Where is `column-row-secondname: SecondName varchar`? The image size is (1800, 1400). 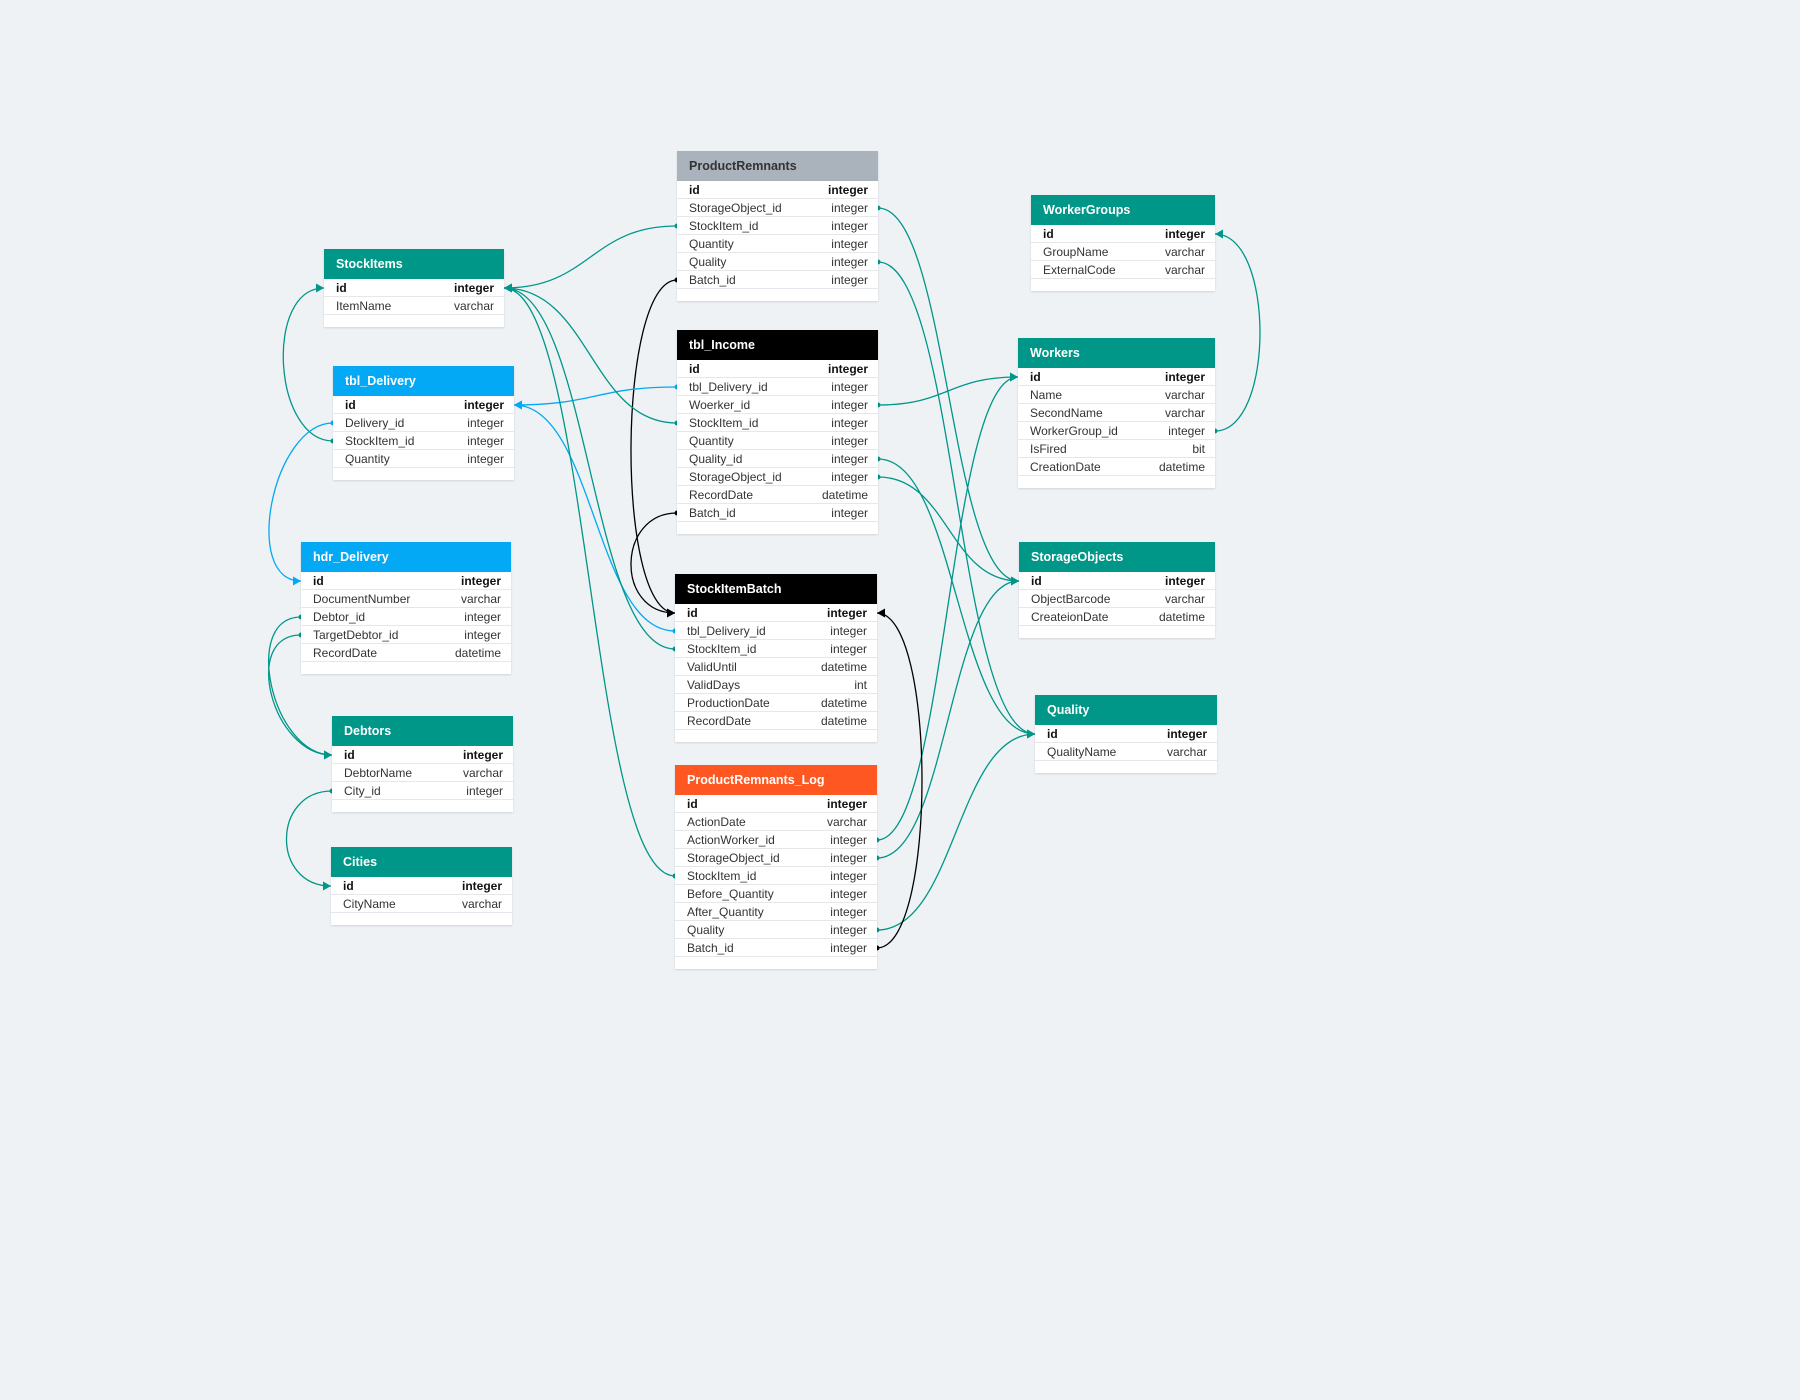
column-row-secondname: SecondName varchar is located at coordinates (1116, 413).